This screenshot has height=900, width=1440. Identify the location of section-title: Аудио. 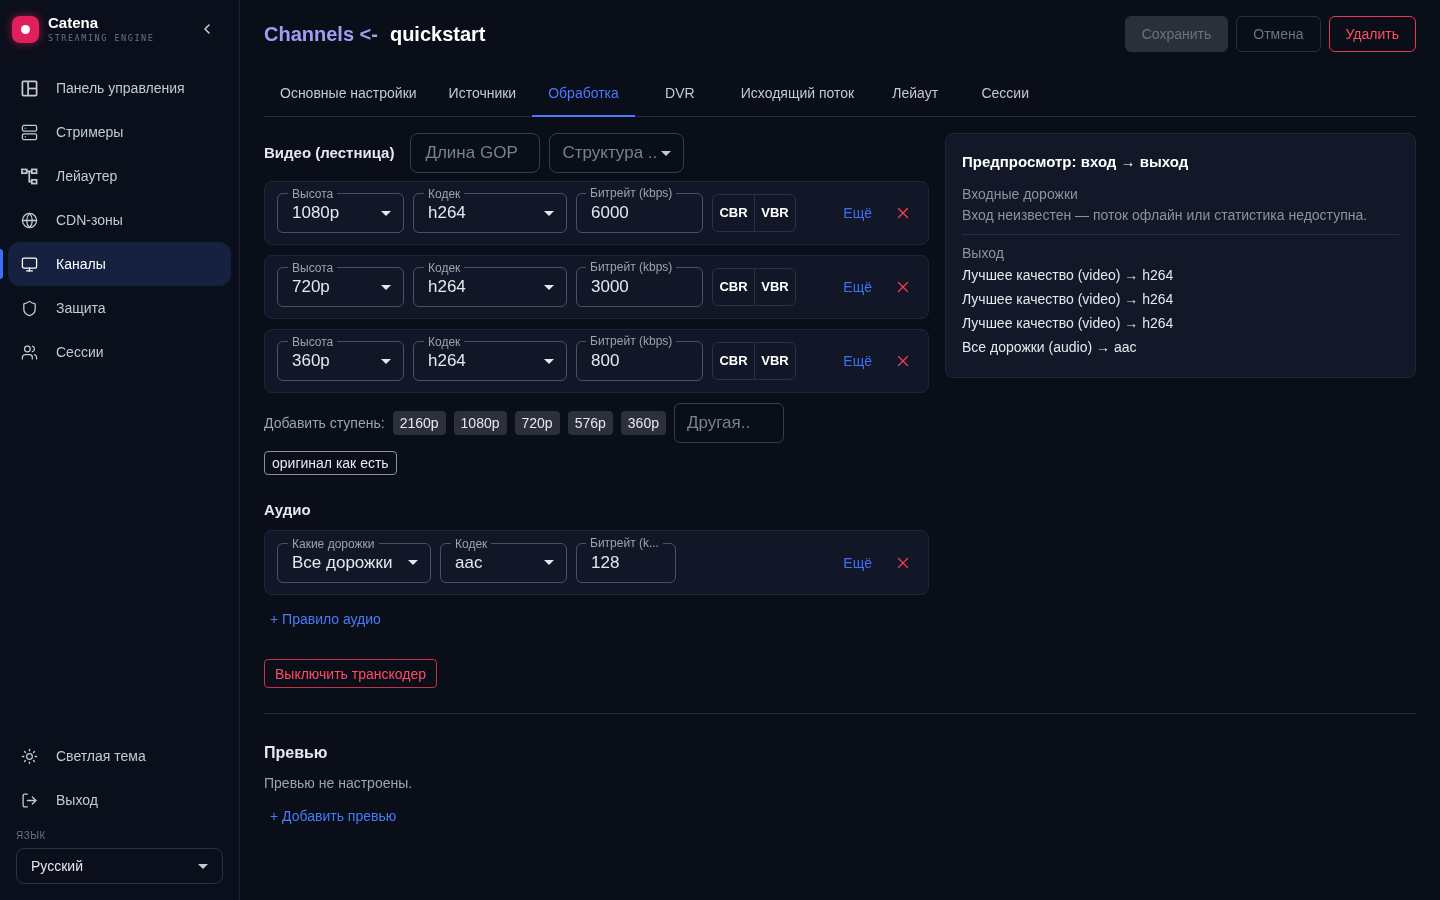
(287, 510).